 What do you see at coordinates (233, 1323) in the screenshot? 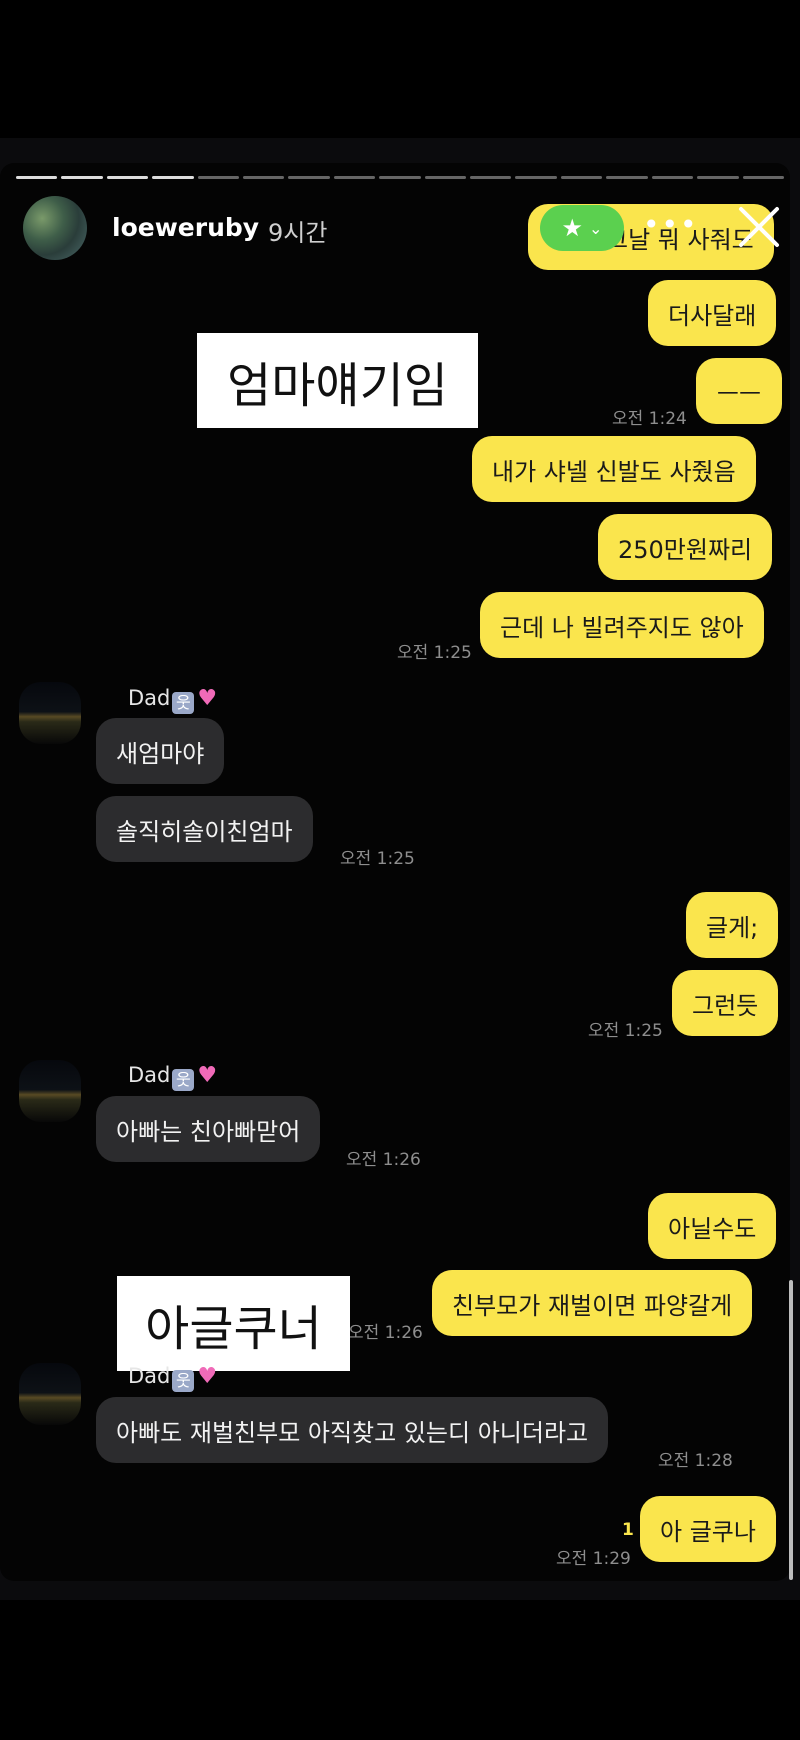
I see `overlay-caption-bottom: 아글쿠너` at bounding box center [233, 1323].